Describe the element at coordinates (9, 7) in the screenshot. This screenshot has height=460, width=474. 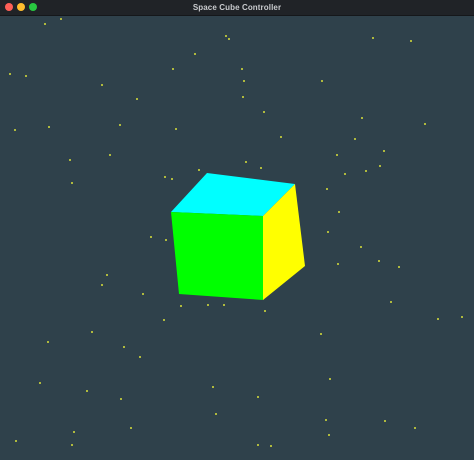
I see `close-window-button` at that location.